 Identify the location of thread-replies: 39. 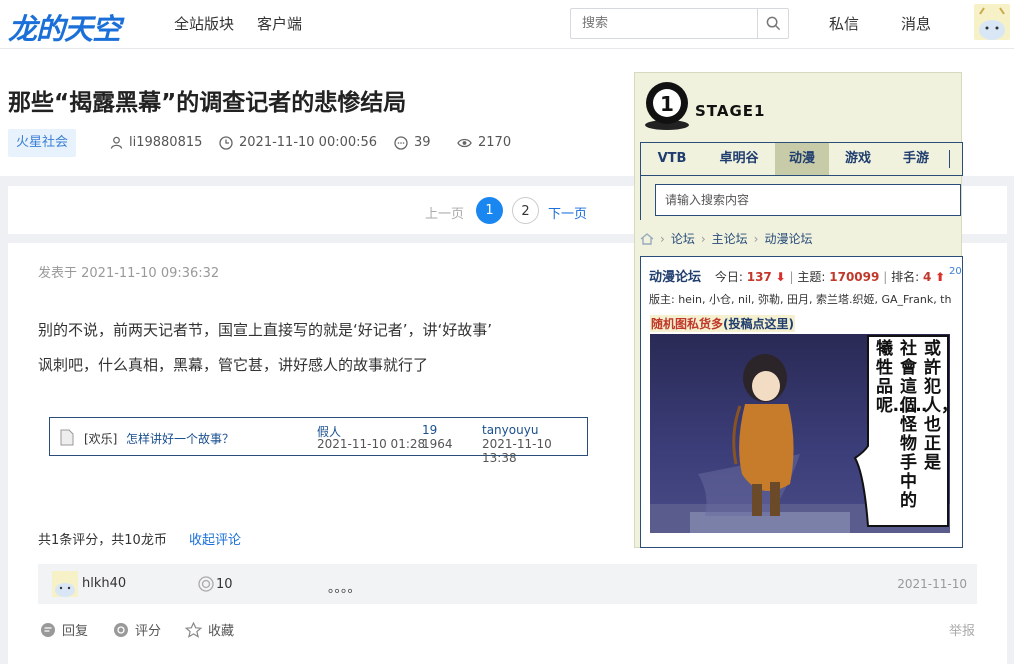
(412, 142).